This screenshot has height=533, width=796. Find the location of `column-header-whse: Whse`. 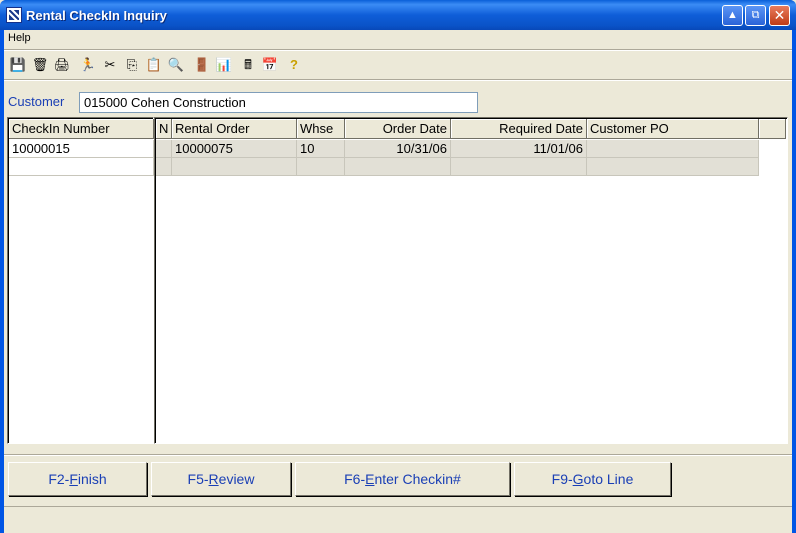

column-header-whse: Whse is located at coordinates (321, 129).